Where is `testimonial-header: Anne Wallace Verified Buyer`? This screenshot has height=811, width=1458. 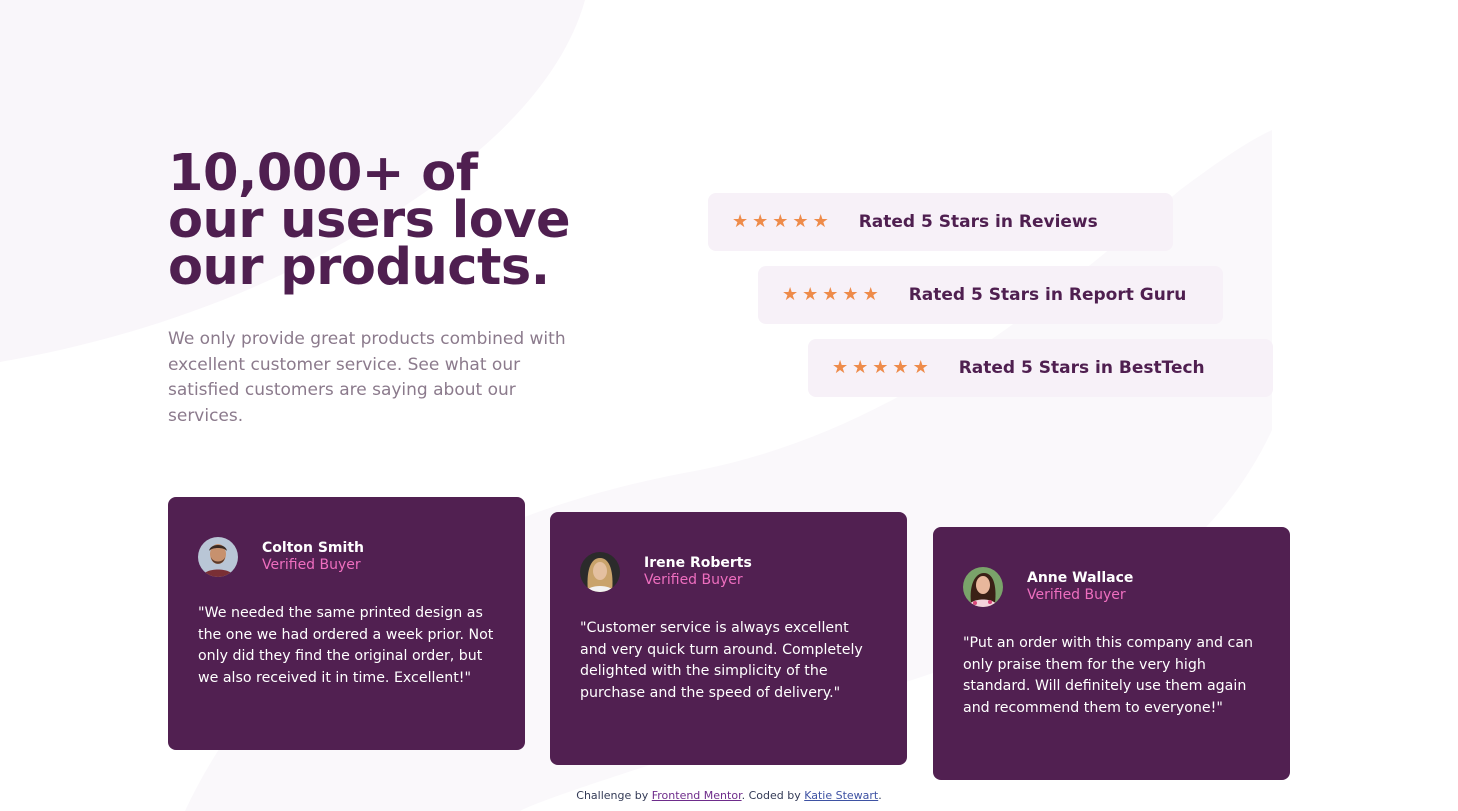
testimonial-header: Anne Wallace Verified Buyer is located at coordinates (1111, 587).